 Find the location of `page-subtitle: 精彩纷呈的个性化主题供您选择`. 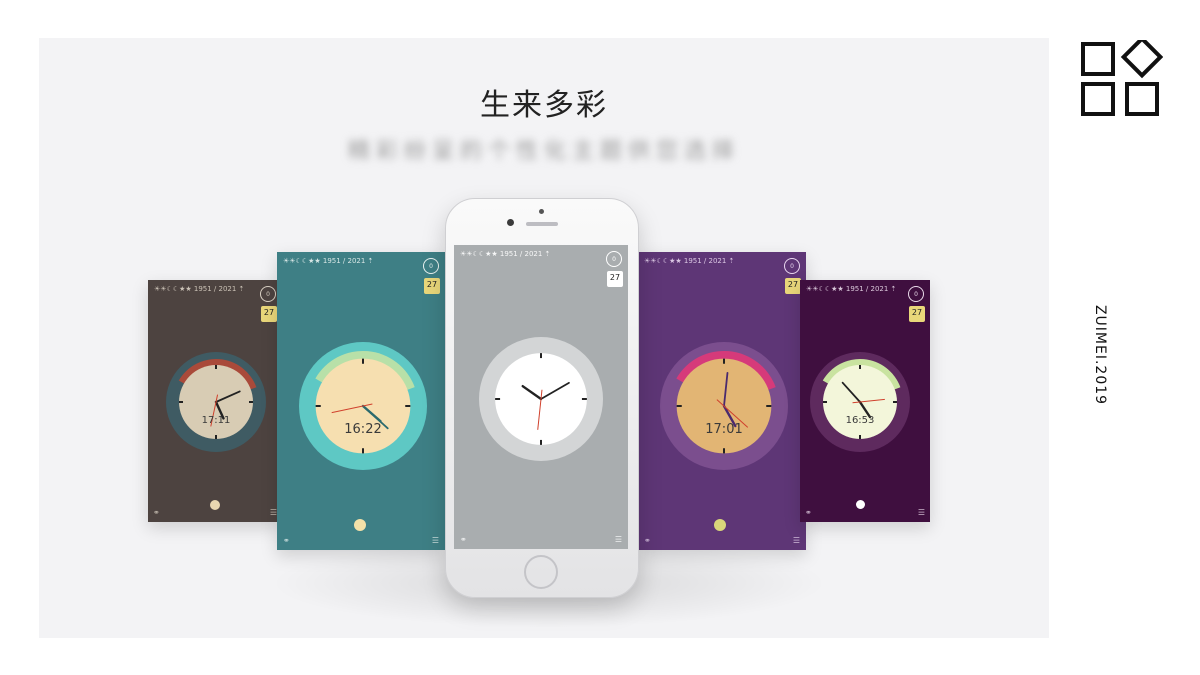

page-subtitle: 精彩纷呈的个性化主题供您选择 is located at coordinates (543, 151).